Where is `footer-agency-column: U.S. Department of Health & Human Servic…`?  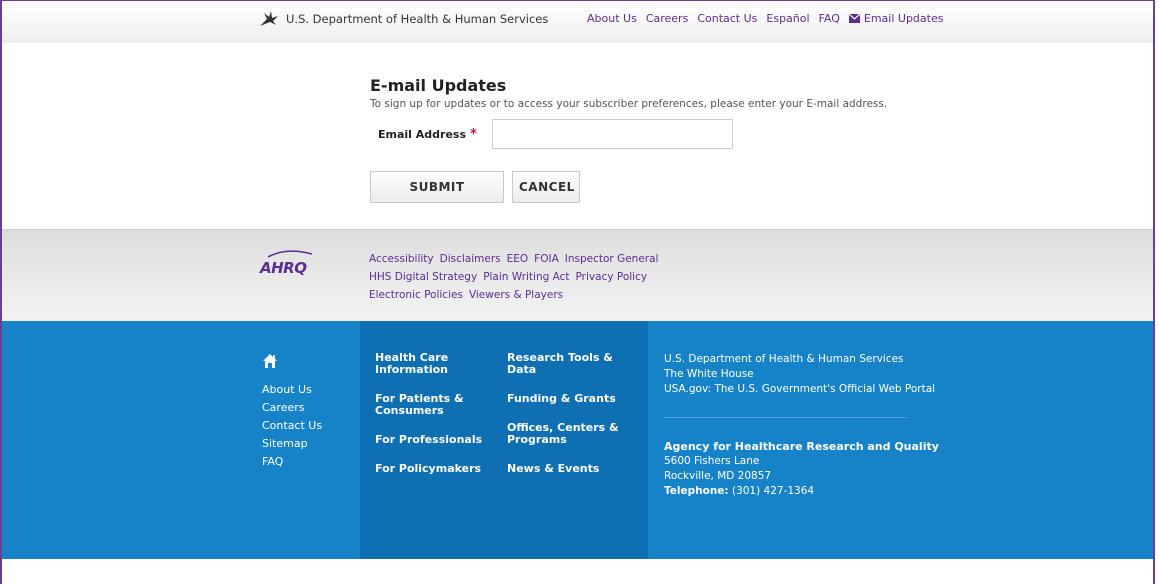 footer-agency-column: U.S. Department of Health & Human Servic… is located at coordinates (801, 425).